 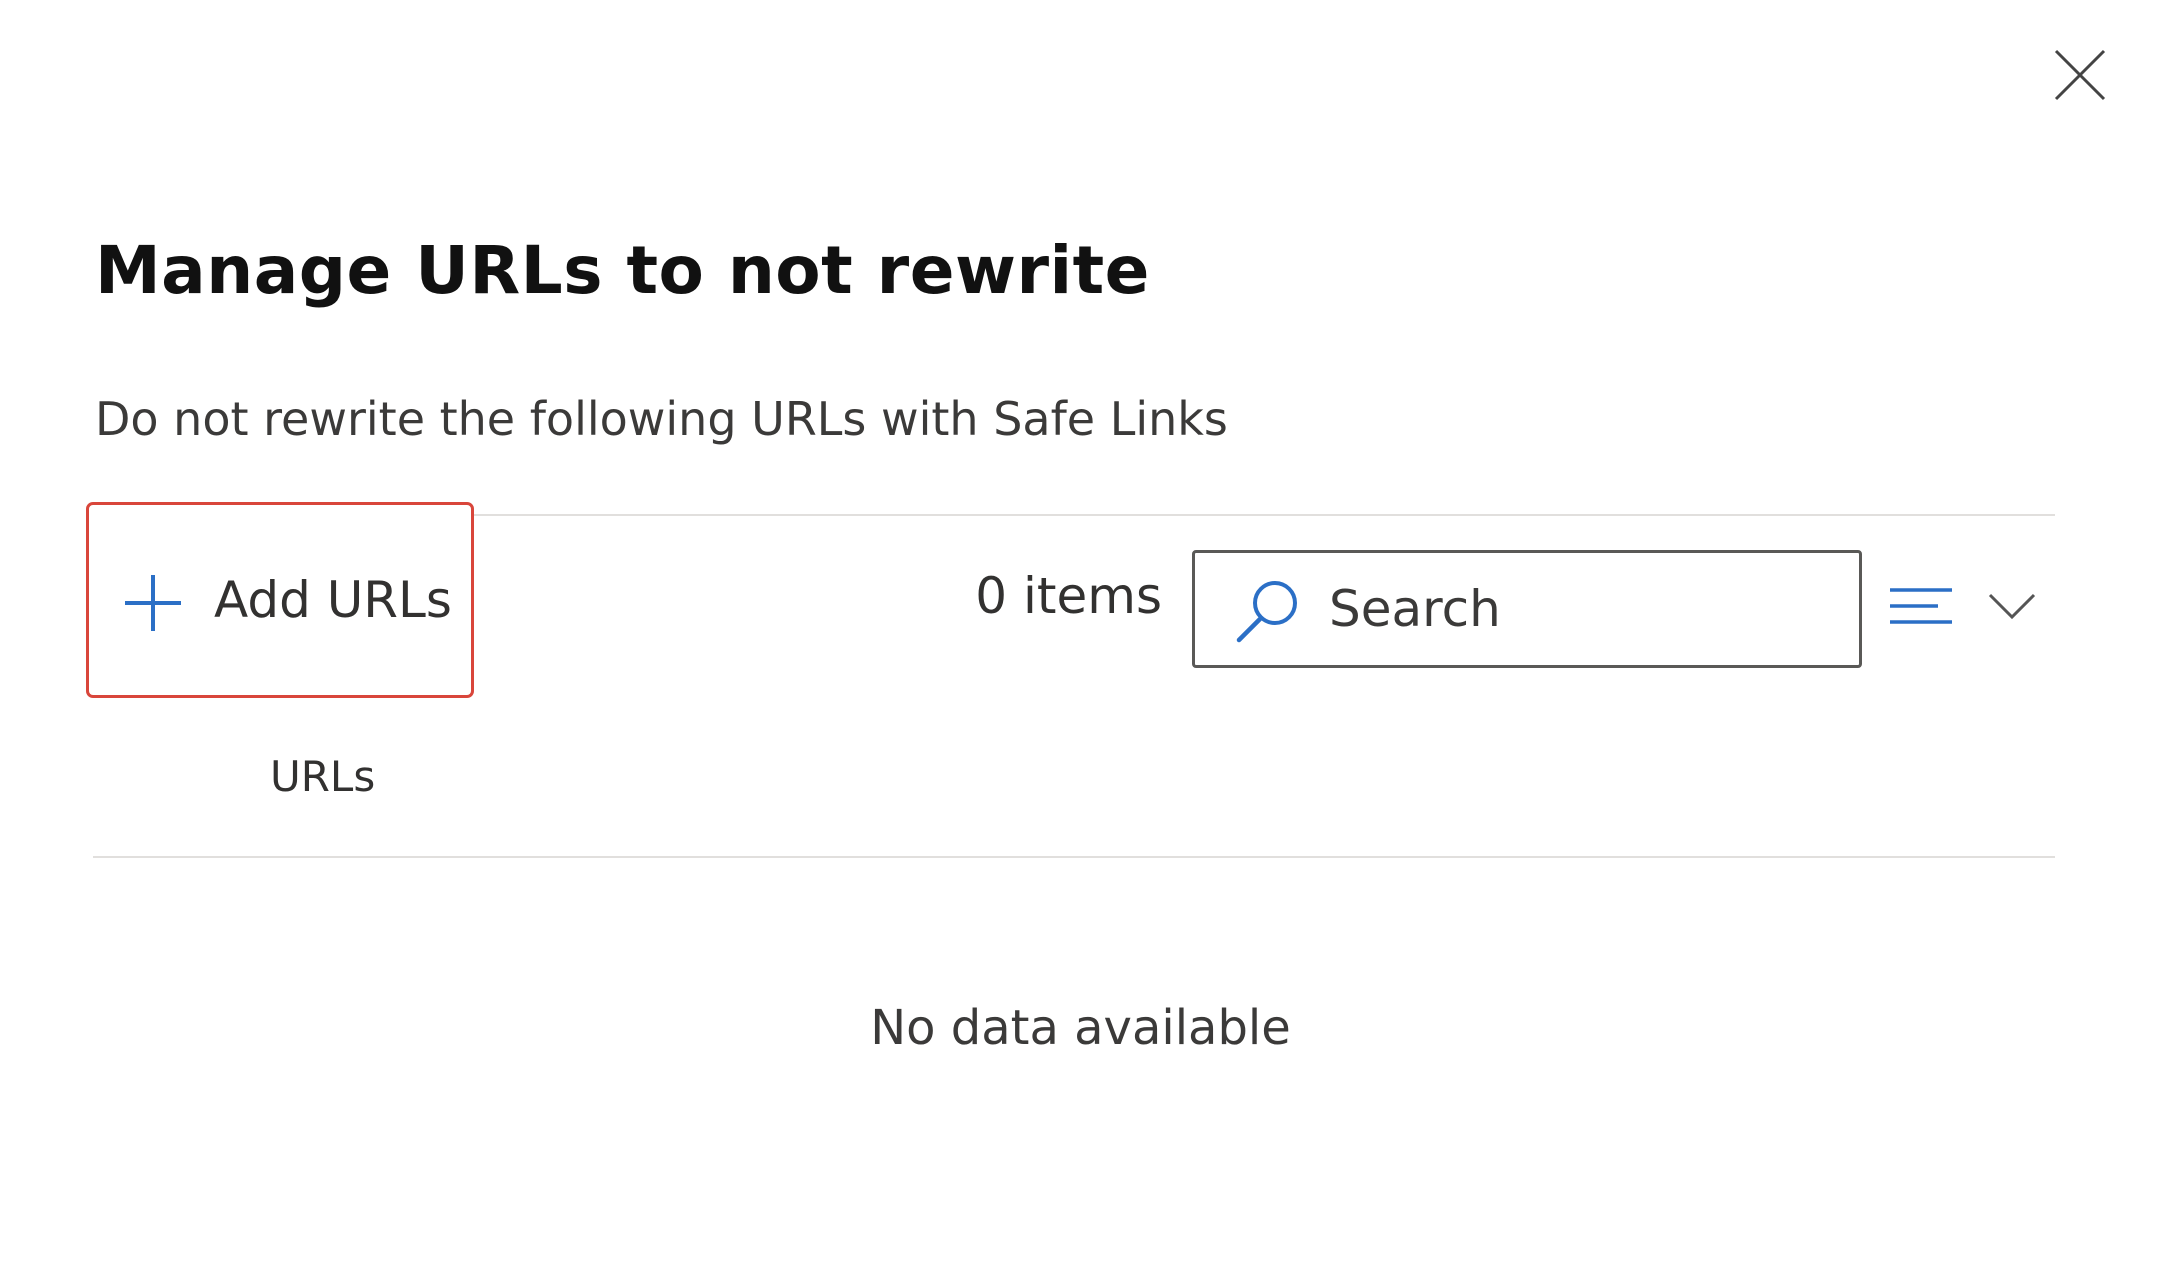 I want to click on search-input, so click(x=1584, y=609).